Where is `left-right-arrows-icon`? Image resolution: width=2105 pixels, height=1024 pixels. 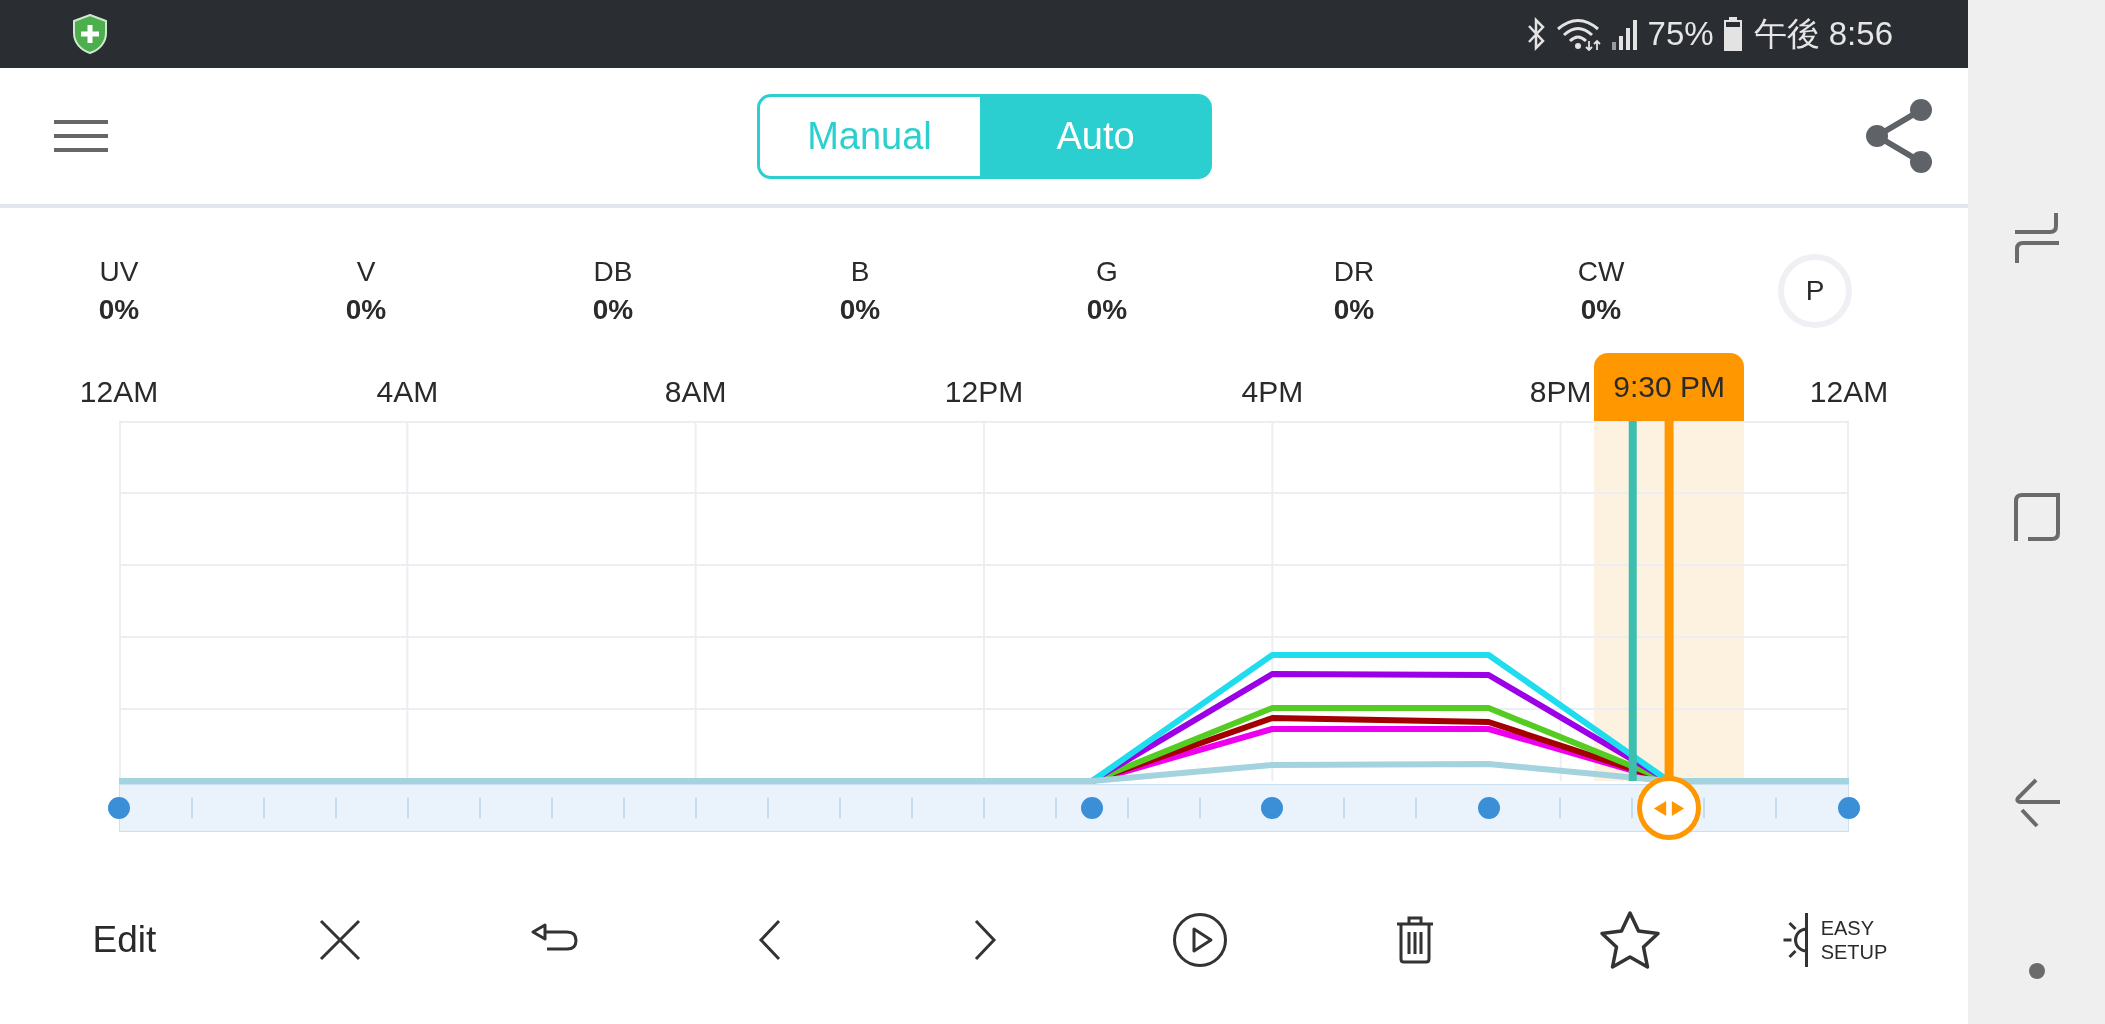 left-right-arrows-icon is located at coordinates (1669, 808).